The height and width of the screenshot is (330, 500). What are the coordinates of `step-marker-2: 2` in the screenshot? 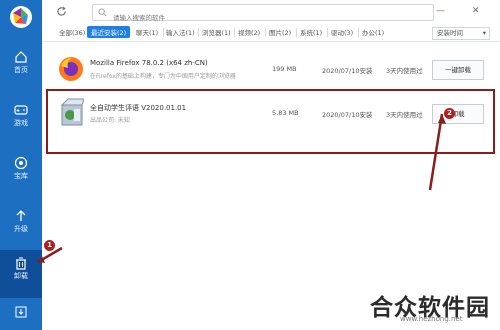 It's located at (449, 113).